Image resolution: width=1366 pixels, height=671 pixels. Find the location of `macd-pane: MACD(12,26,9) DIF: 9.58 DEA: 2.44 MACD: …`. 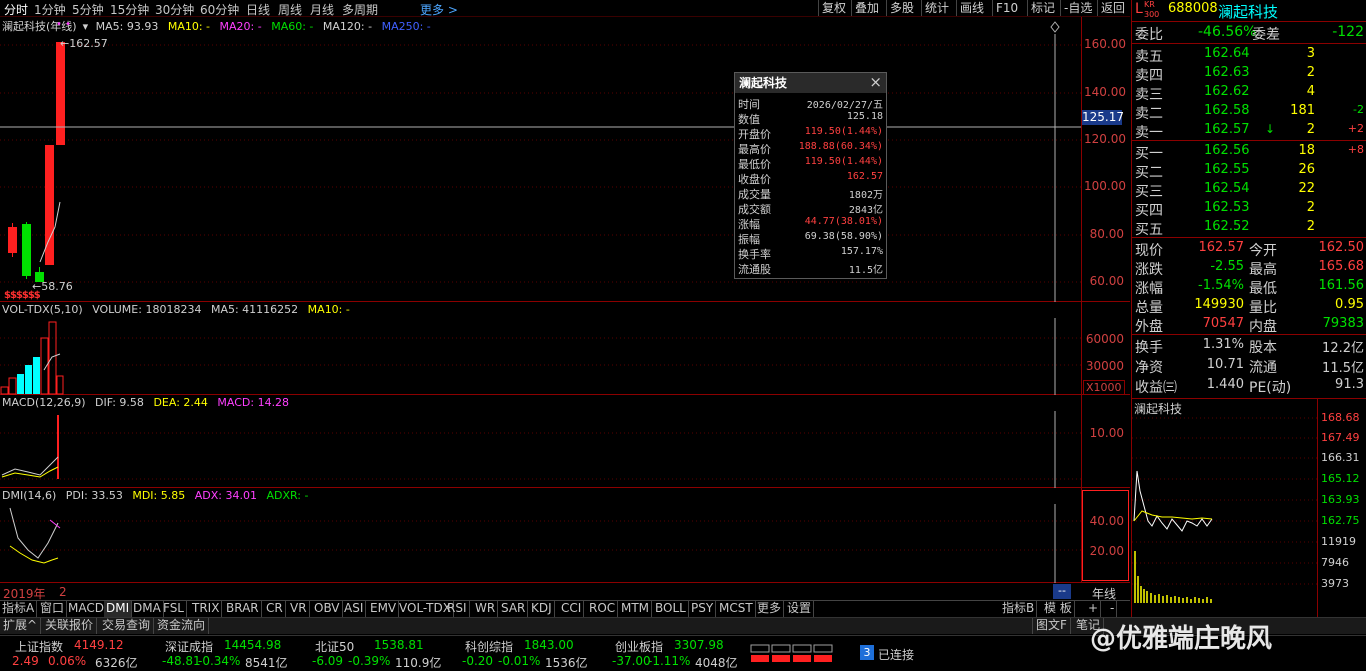

macd-pane: MACD(12,26,9) DIF: 9.58 DEA: 2.44 MACD: … is located at coordinates (565, 441).